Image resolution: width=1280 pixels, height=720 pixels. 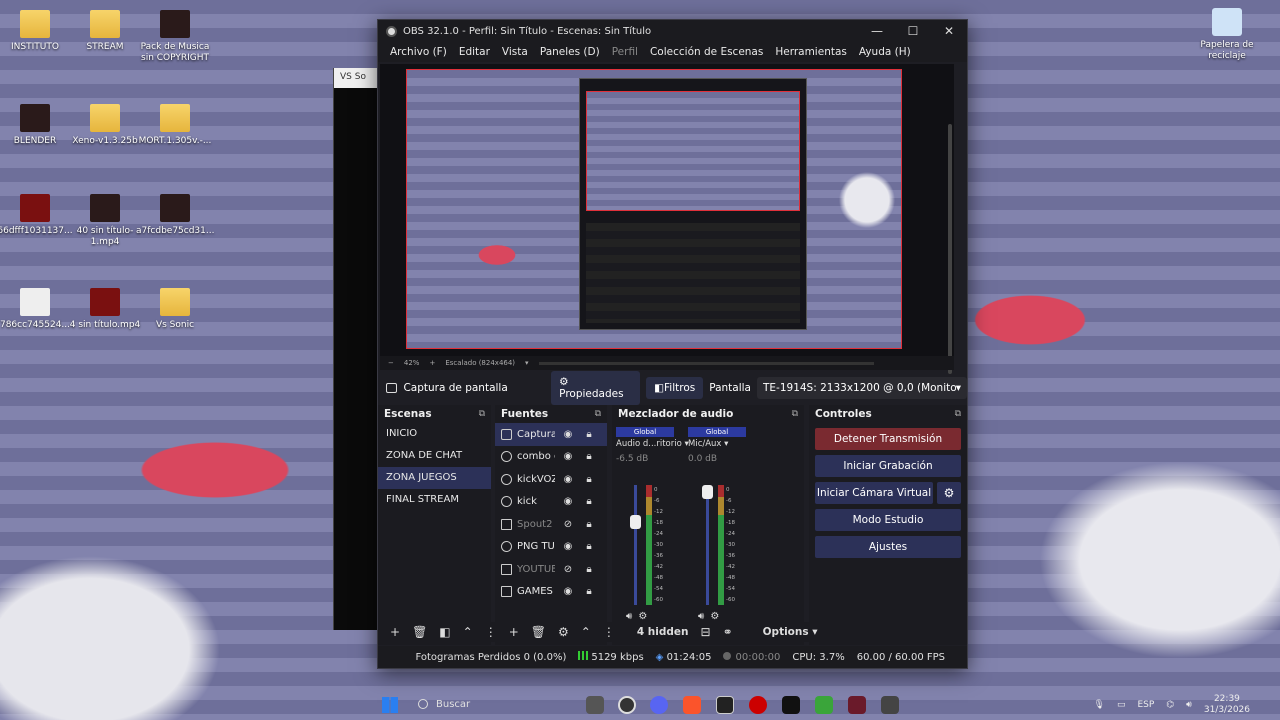 I want to click on source-item: kick ◉ 🔒︎, so click(x=551, y=502).